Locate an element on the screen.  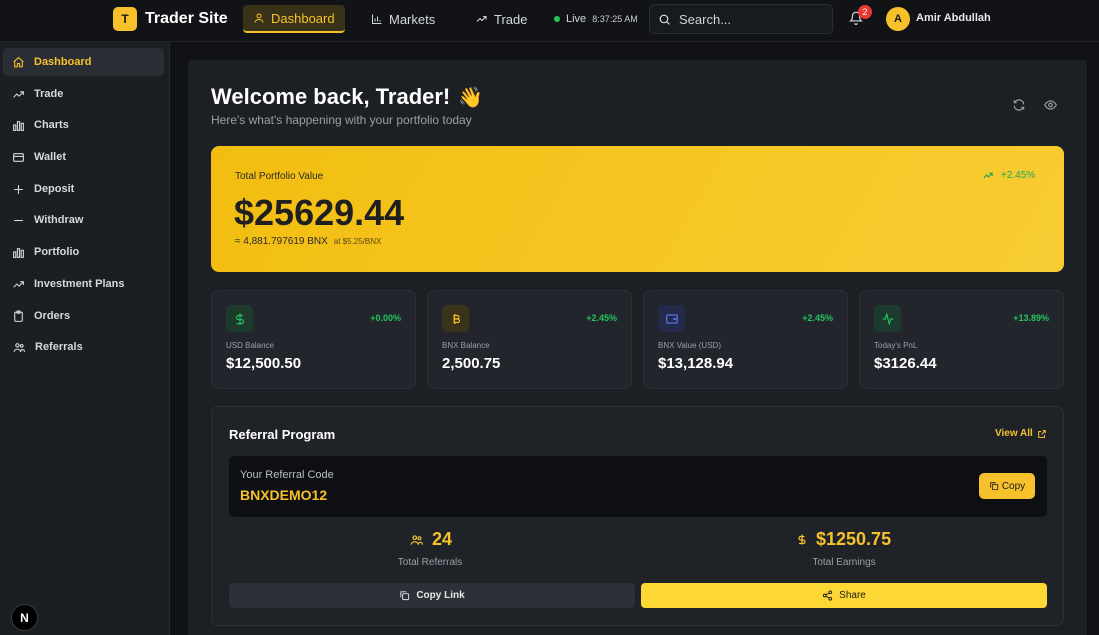
total-referrals: 24 is located at coordinates (430, 539).